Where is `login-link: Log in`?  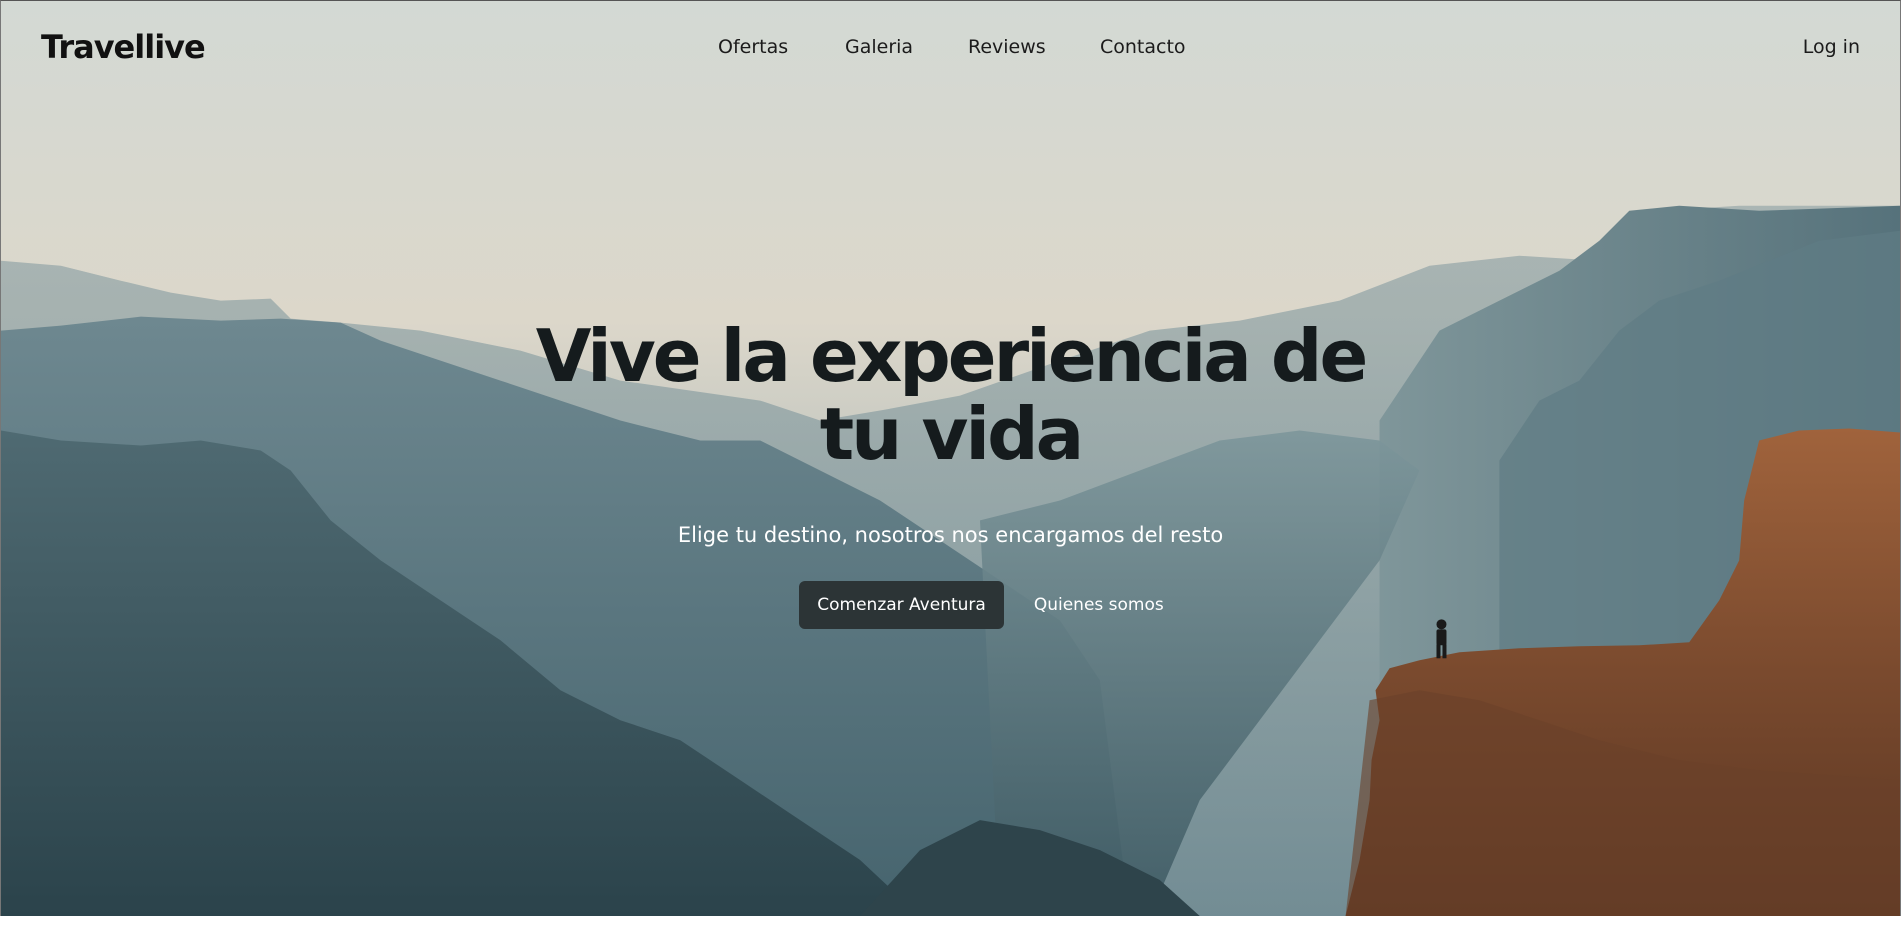 login-link: Log in is located at coordinates (1831, 47).